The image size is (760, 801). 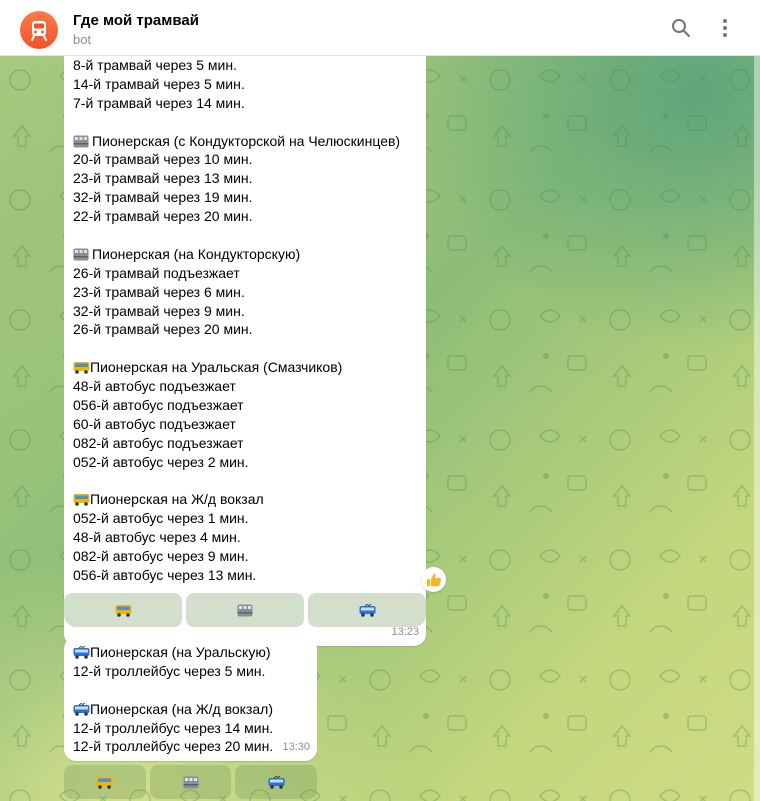 What do you see at coordinates (154, 423) in the screenshot?
I see `message-line: 60-й автобус подъезжает` at bounding box center [154, 423].